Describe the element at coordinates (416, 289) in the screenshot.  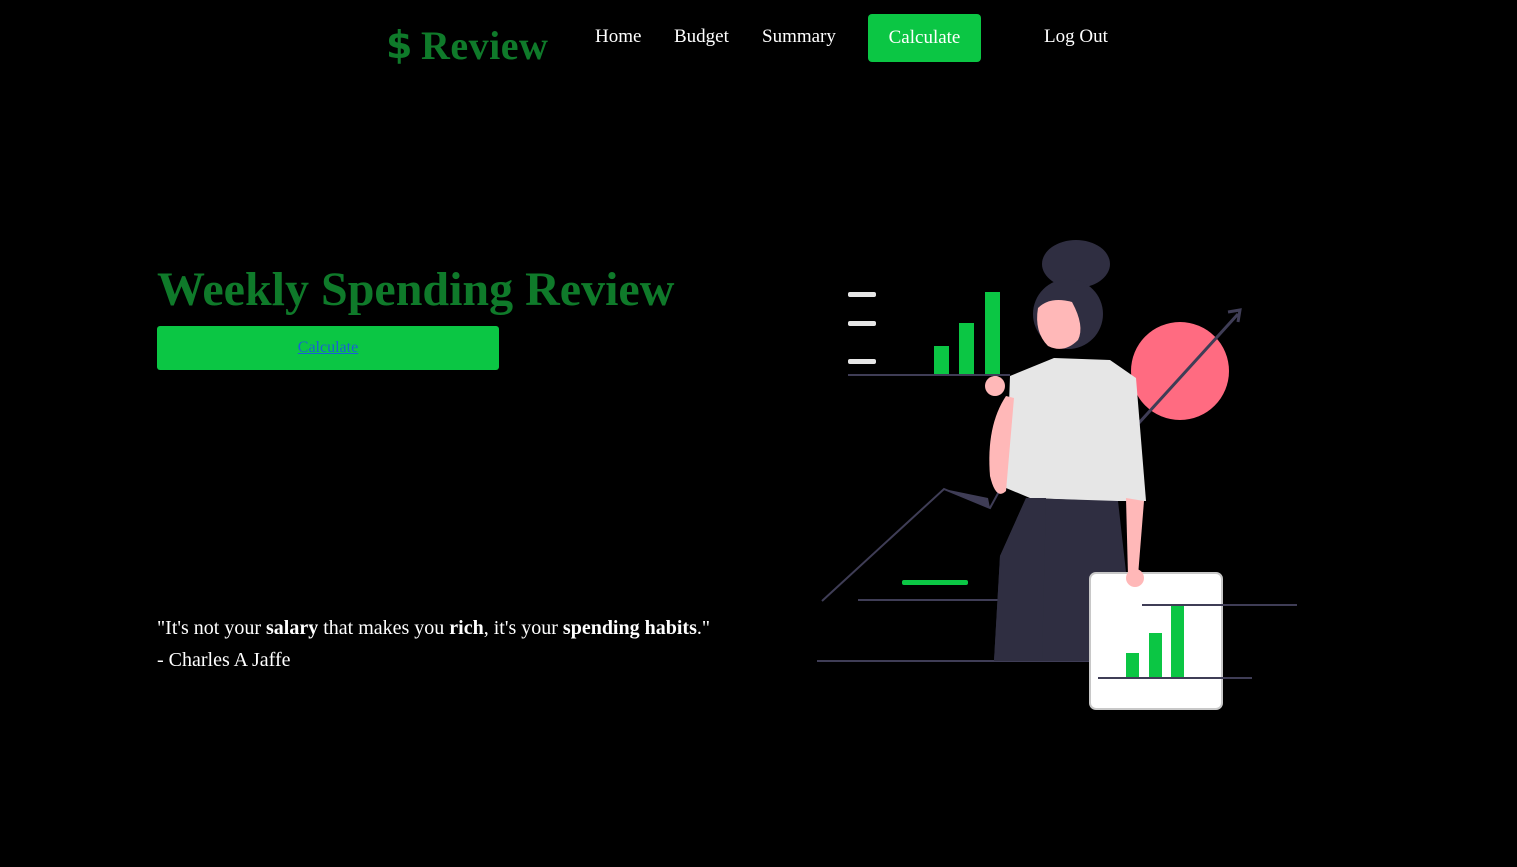
I see `page-title: Weekly Spending Review` at that location.